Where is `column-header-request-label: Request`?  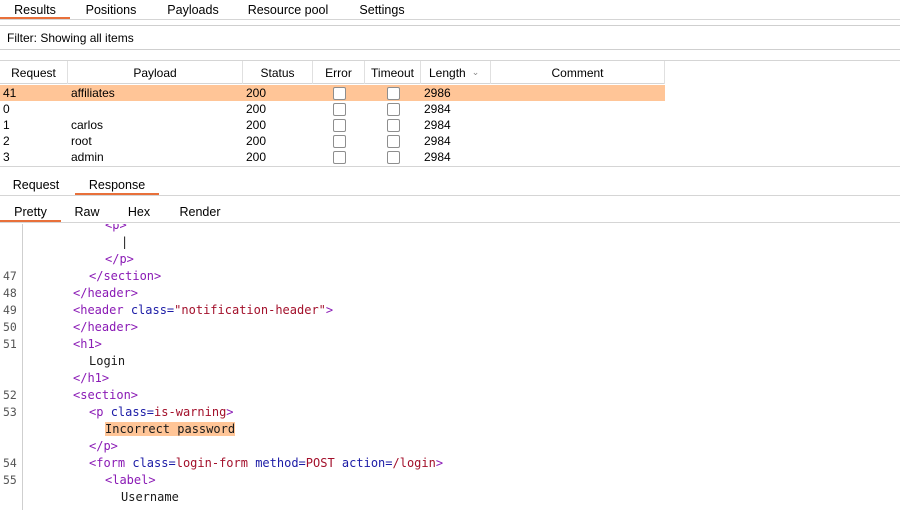 column-header-request-label: Request is located at coordinates (33, 72).